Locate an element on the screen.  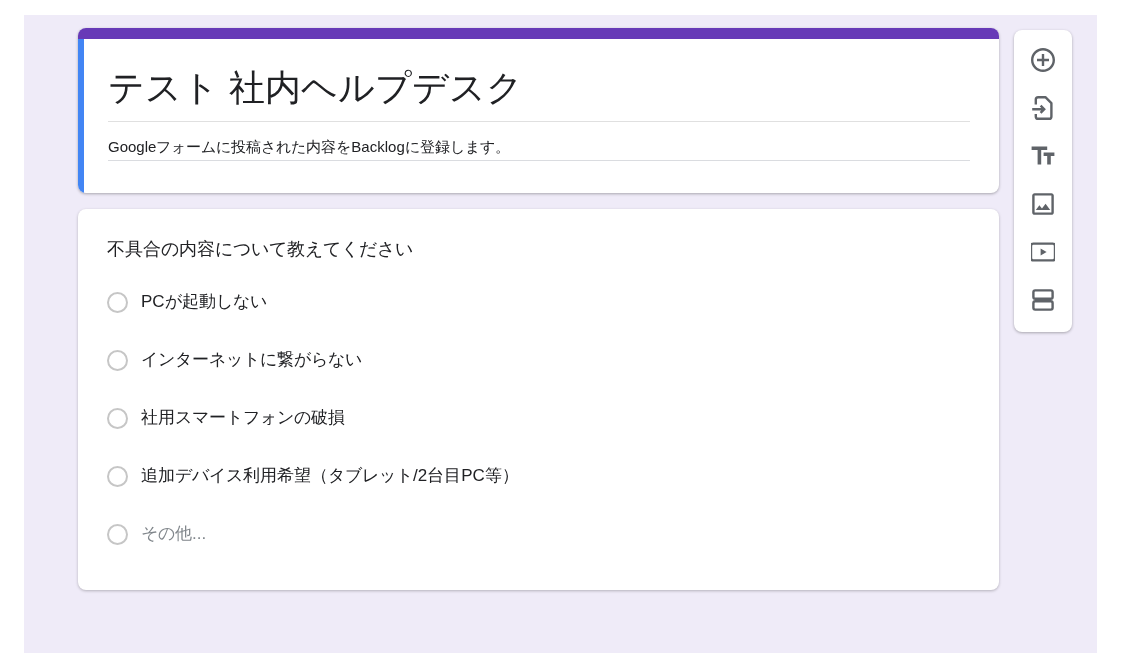
option-label: インターネットに繋がらない is located at coordinates (251, 360).